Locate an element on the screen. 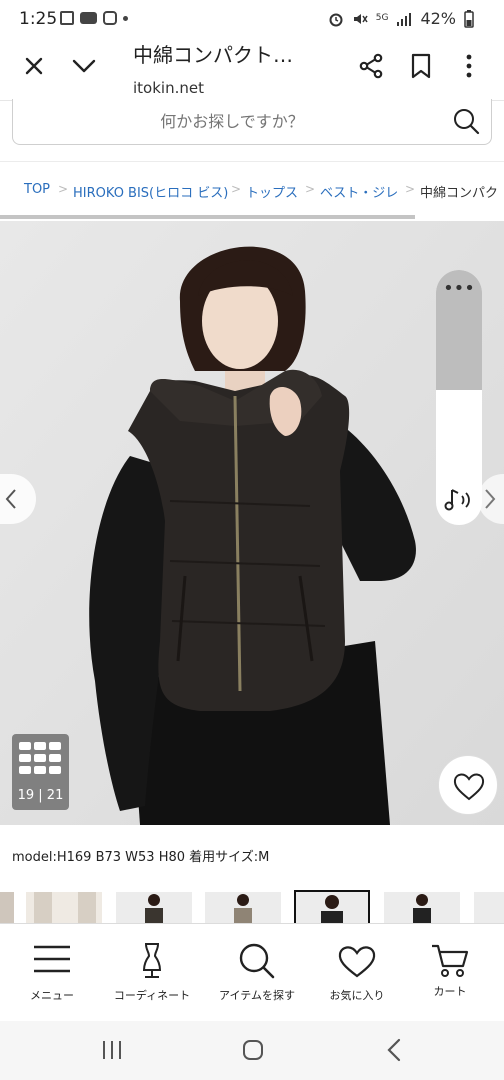 The image size is (504, 1080). breadcrumb-vest: ベスト・ジレ is located at coordinates (359, 191).